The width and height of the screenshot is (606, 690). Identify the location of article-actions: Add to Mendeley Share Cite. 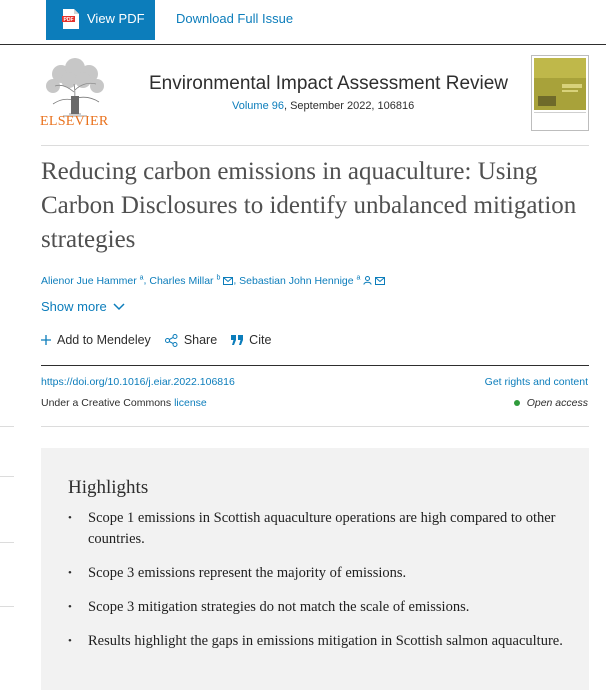
(163, 340).